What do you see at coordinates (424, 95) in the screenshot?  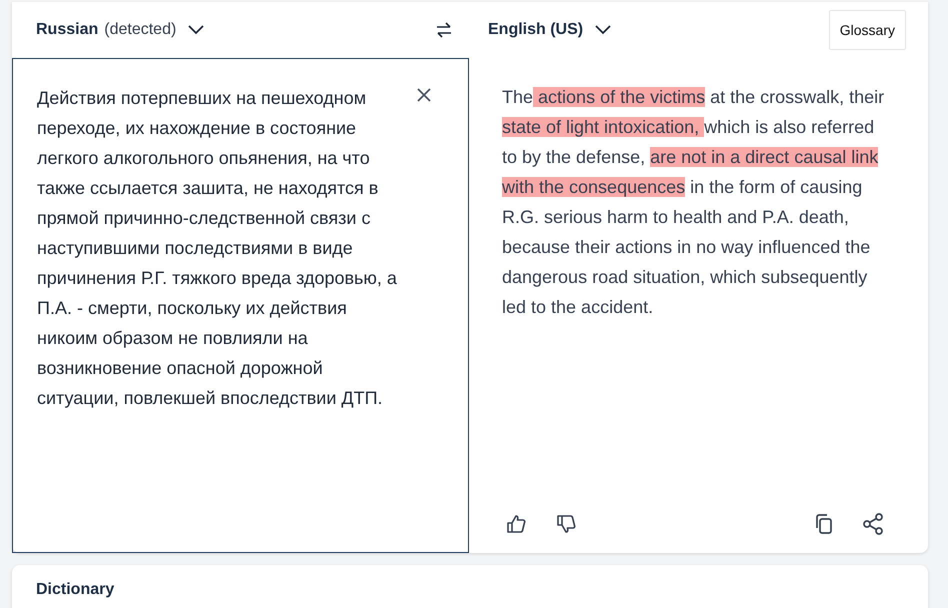 I see `clear-icon` at bounding box center [424, 95].